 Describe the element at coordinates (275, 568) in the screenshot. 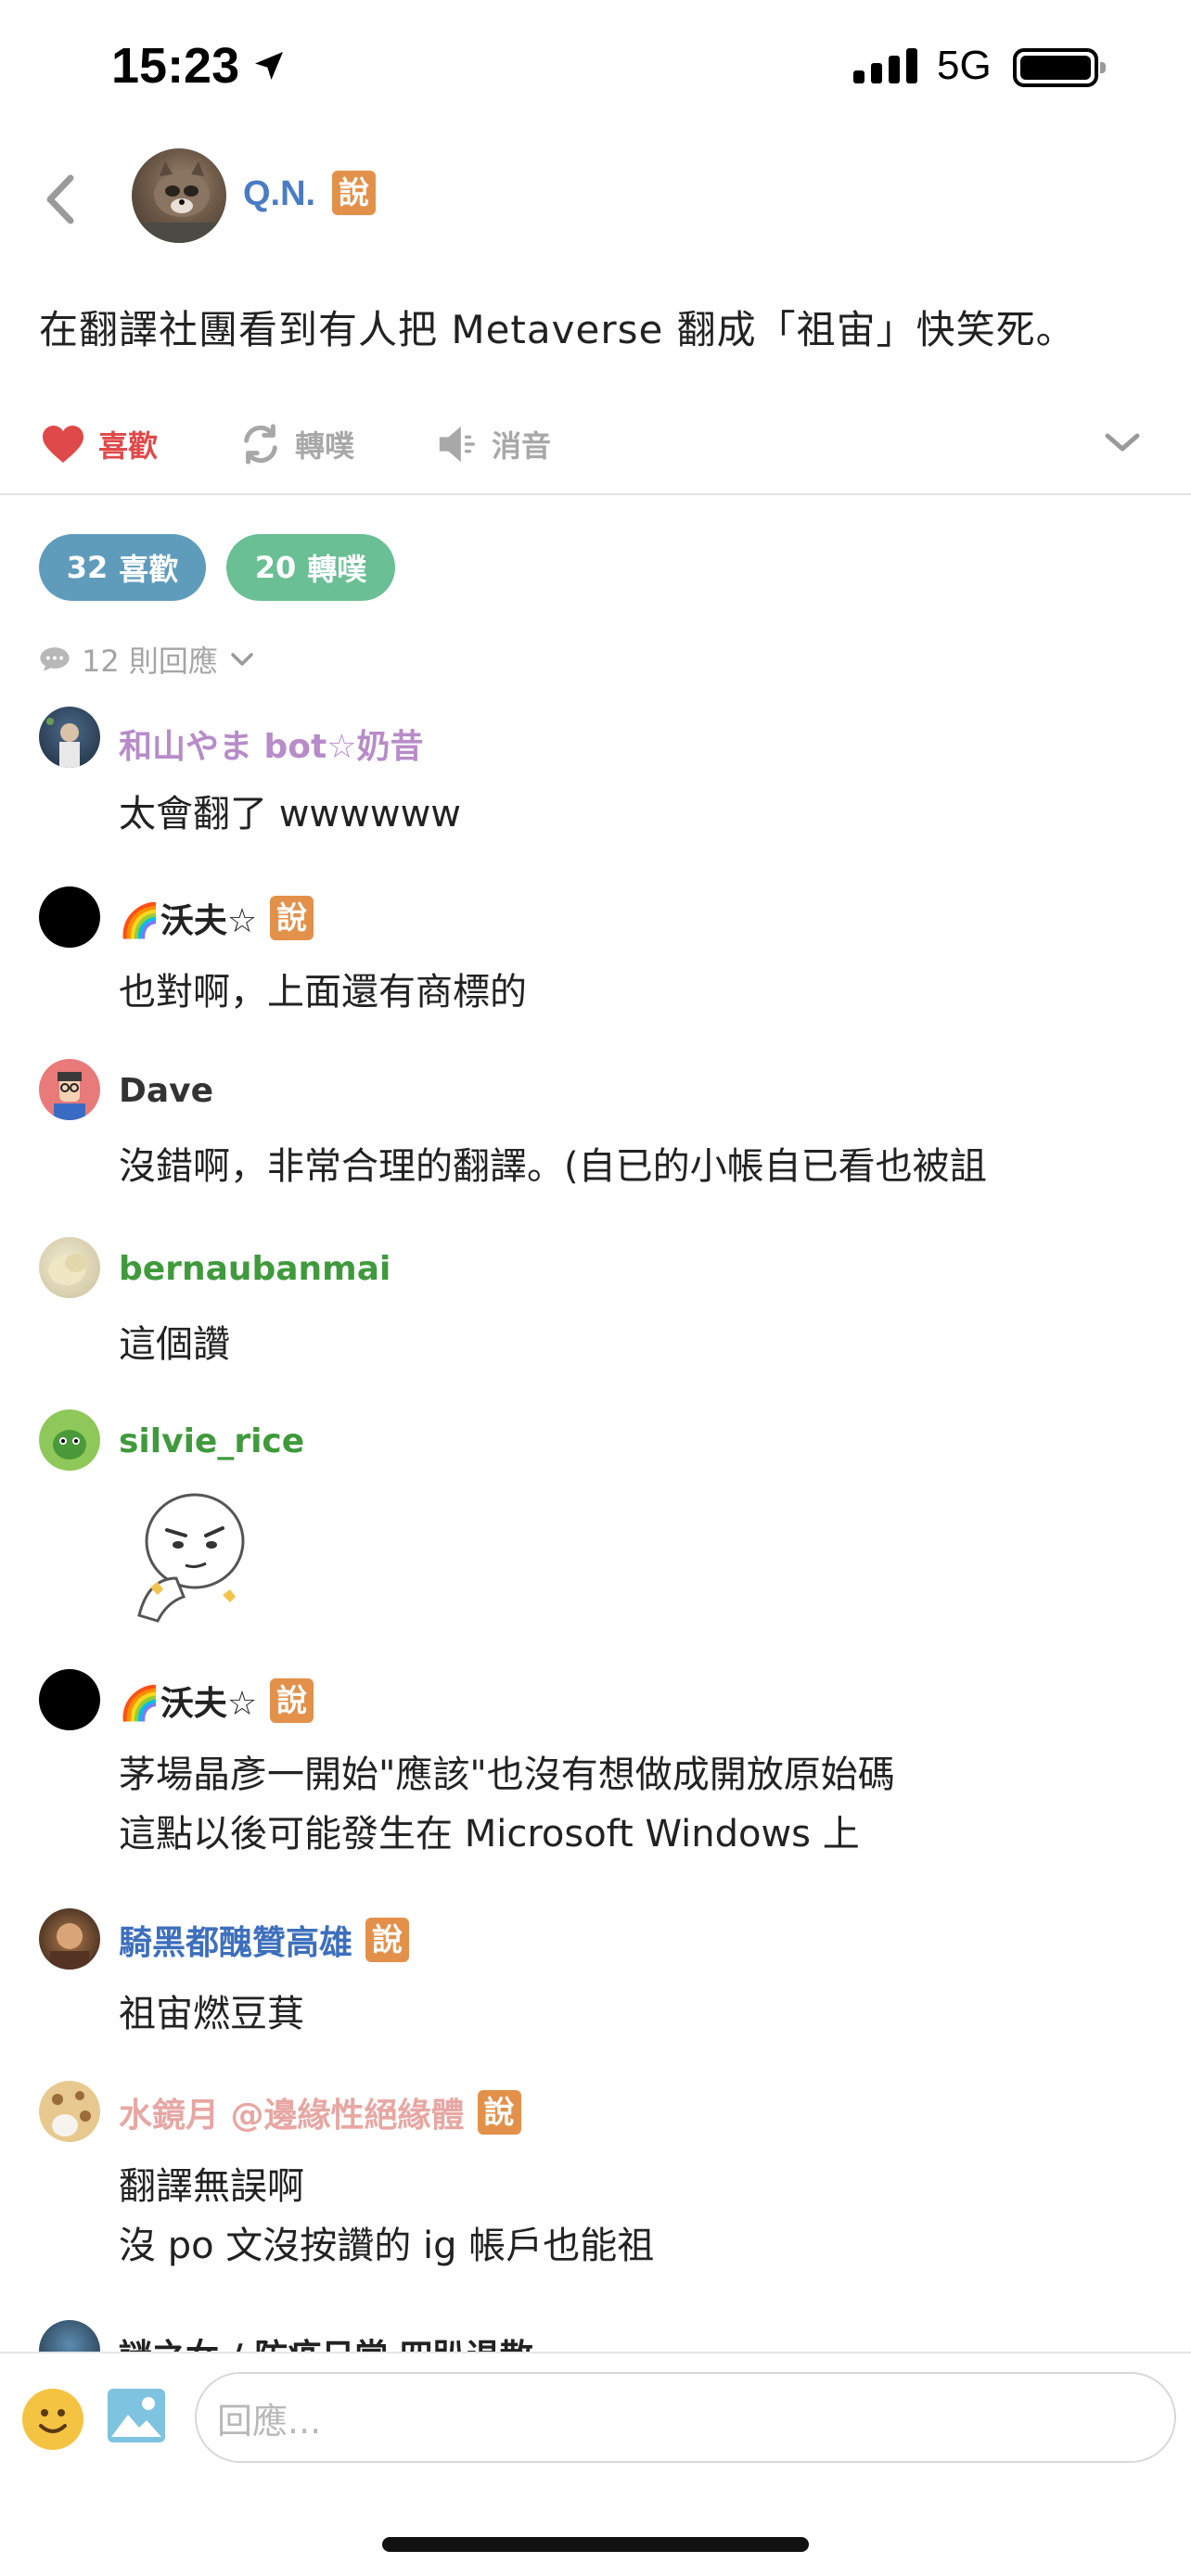

I see `replurks-count: 20` at that location.